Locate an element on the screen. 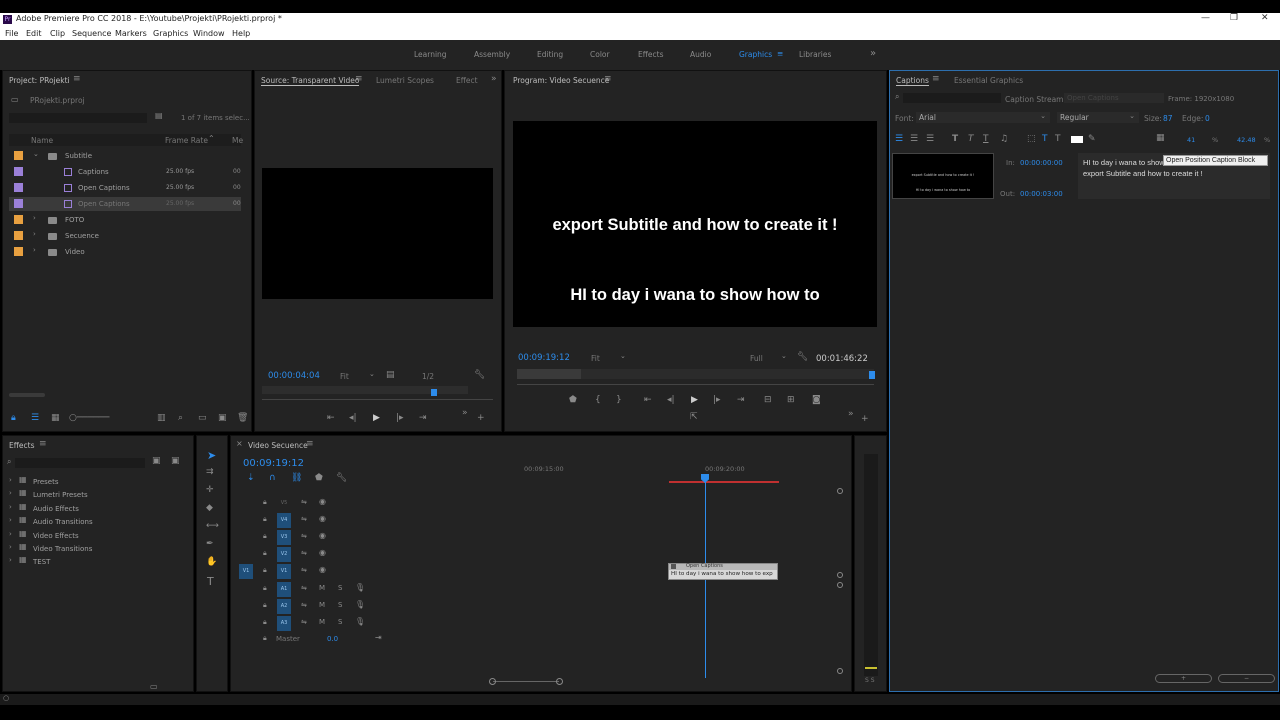  color-swatch is located at coordinates (1077, 139).